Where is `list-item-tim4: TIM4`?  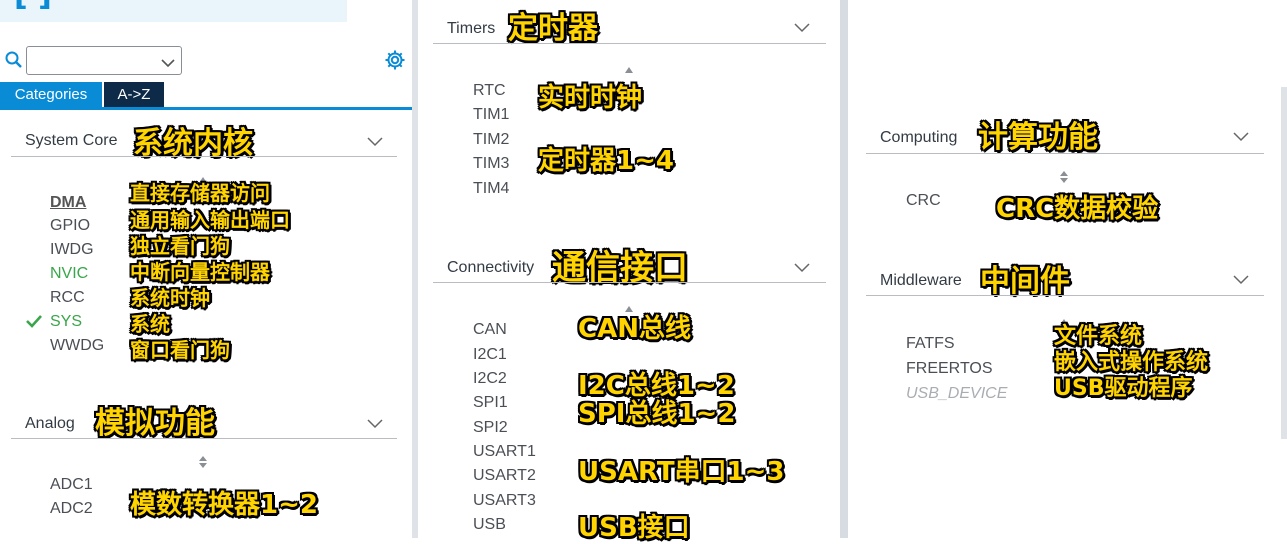
list-item-tim4: TIM4 is located at coordinates (491, 189).